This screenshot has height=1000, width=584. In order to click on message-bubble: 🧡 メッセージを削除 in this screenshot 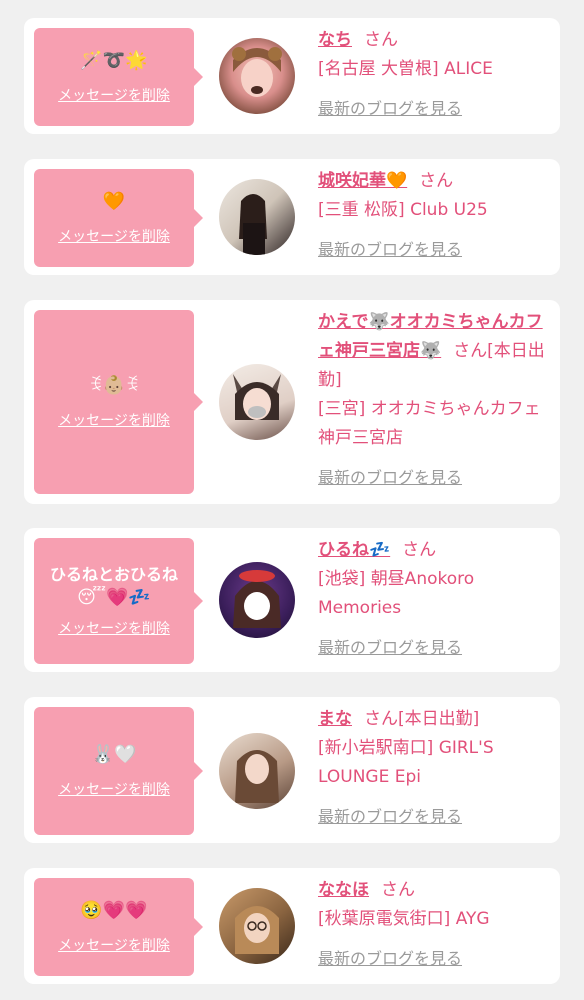, I will do `click(114, 218)`.